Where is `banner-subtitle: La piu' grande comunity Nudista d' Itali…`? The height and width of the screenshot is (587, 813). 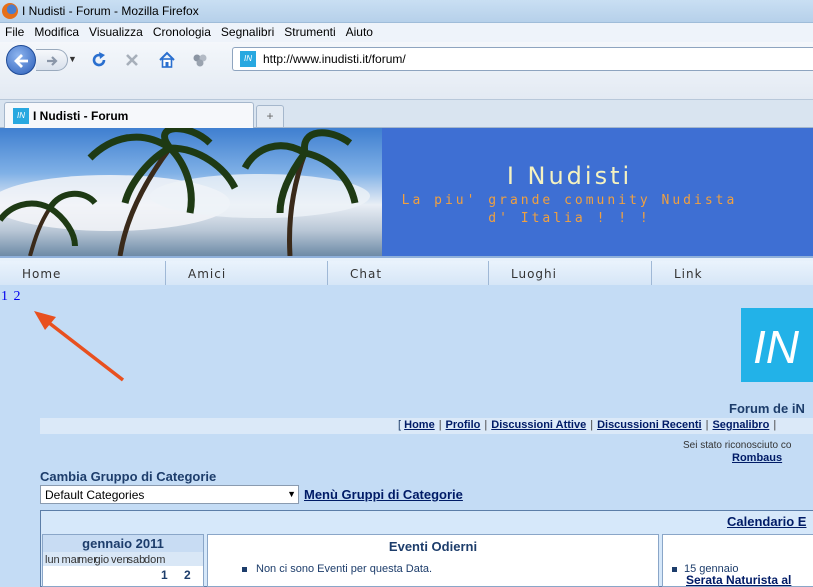 banner-subtitle: La piu' grande comunity Nudista d' Itali… is located at coordinates (569, 210).